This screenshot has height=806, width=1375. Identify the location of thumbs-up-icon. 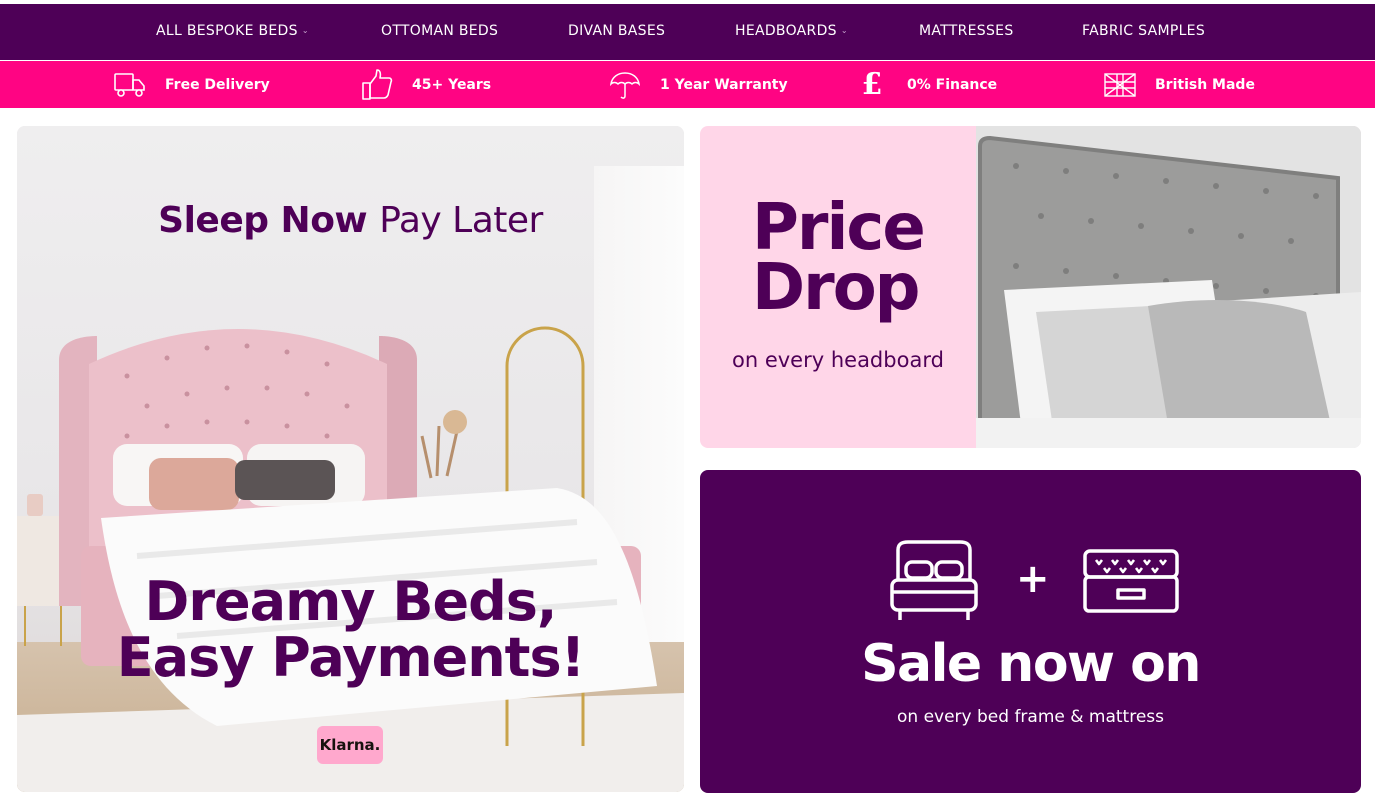
(377, 85).